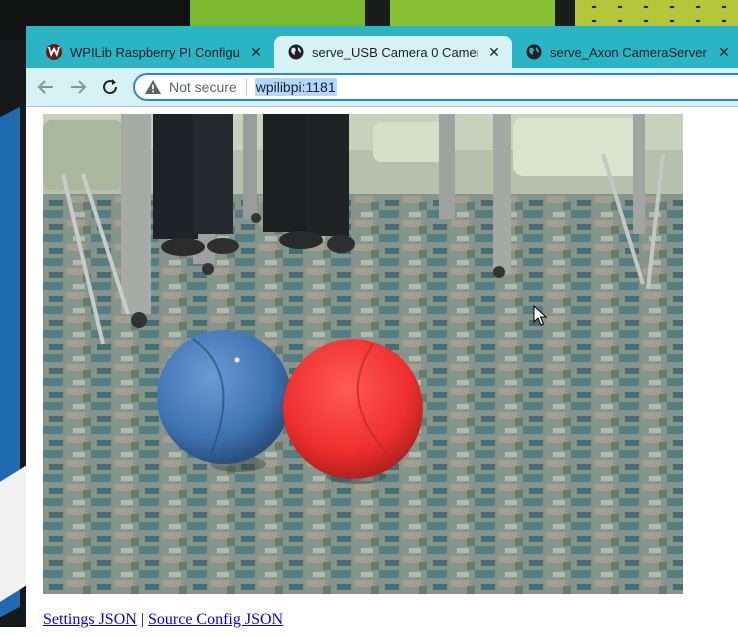  Describe the element at coordinates (540, 315) in the screenshot. I see `mouse-cursor-icon` at that location.